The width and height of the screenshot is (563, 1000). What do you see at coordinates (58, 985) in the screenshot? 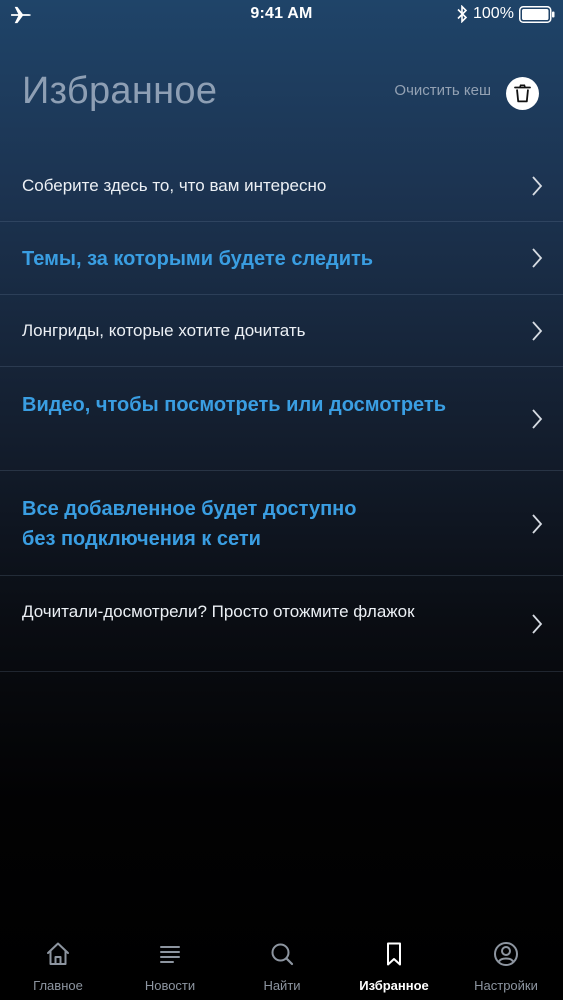
I see `tab-label: Главное` at bounding box center [58, 985].